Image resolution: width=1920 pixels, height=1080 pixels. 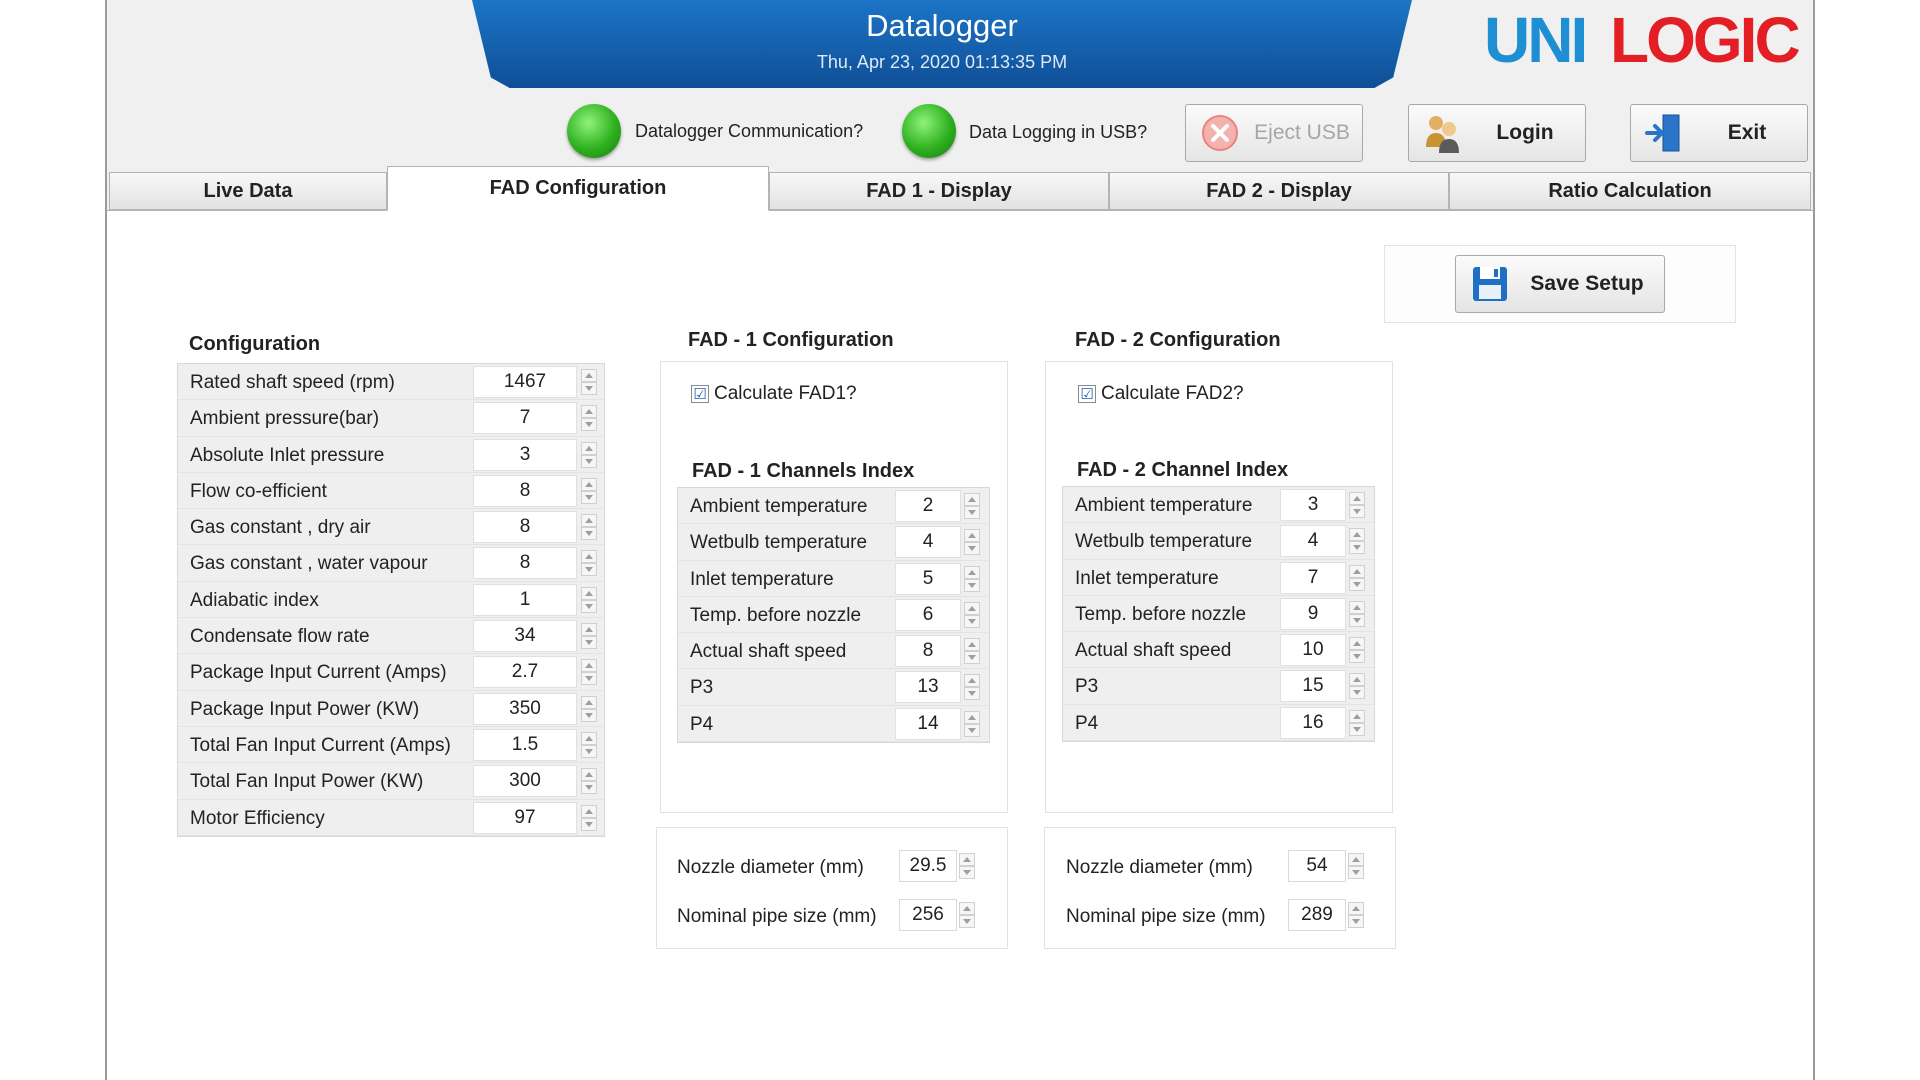 I want to click on parameter-value-input: 10, so click(x=1313, y=650).